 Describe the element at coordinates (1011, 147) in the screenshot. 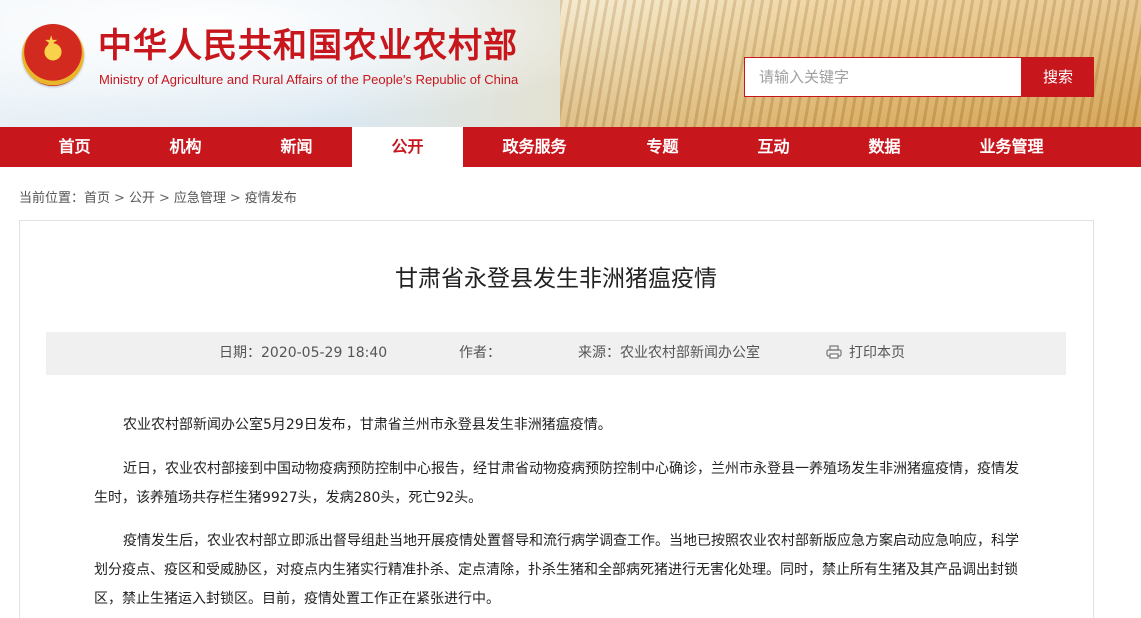

I see `nav-item-business-management: 业务管理` at that location.